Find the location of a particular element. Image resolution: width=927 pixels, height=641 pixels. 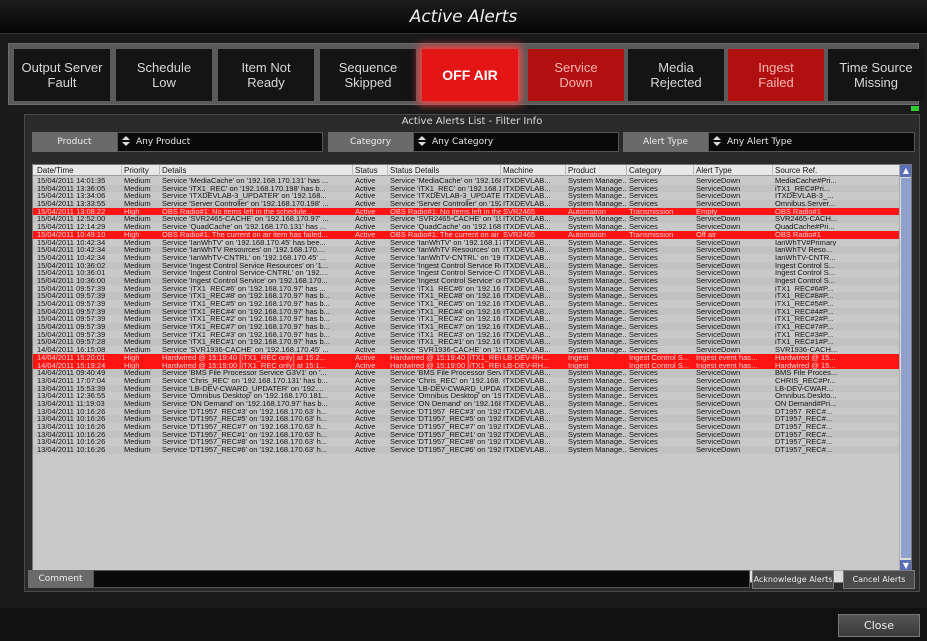

alert-tile: Ingest Failed is located at coordinates (776, 75).